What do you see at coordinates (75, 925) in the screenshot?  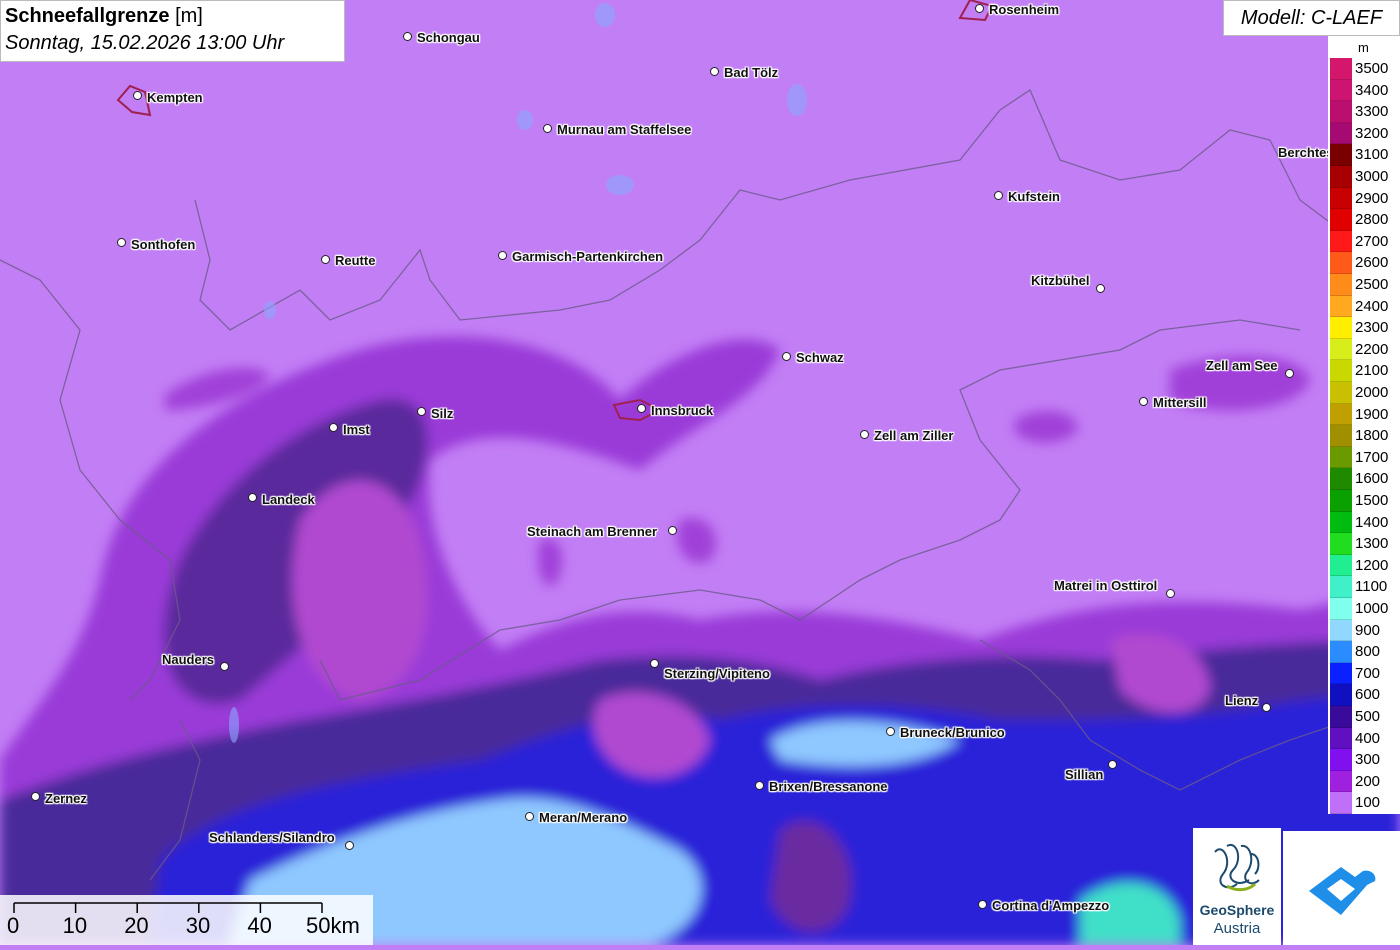 I see `scale-label: 10` at bounding box center [75, 925].